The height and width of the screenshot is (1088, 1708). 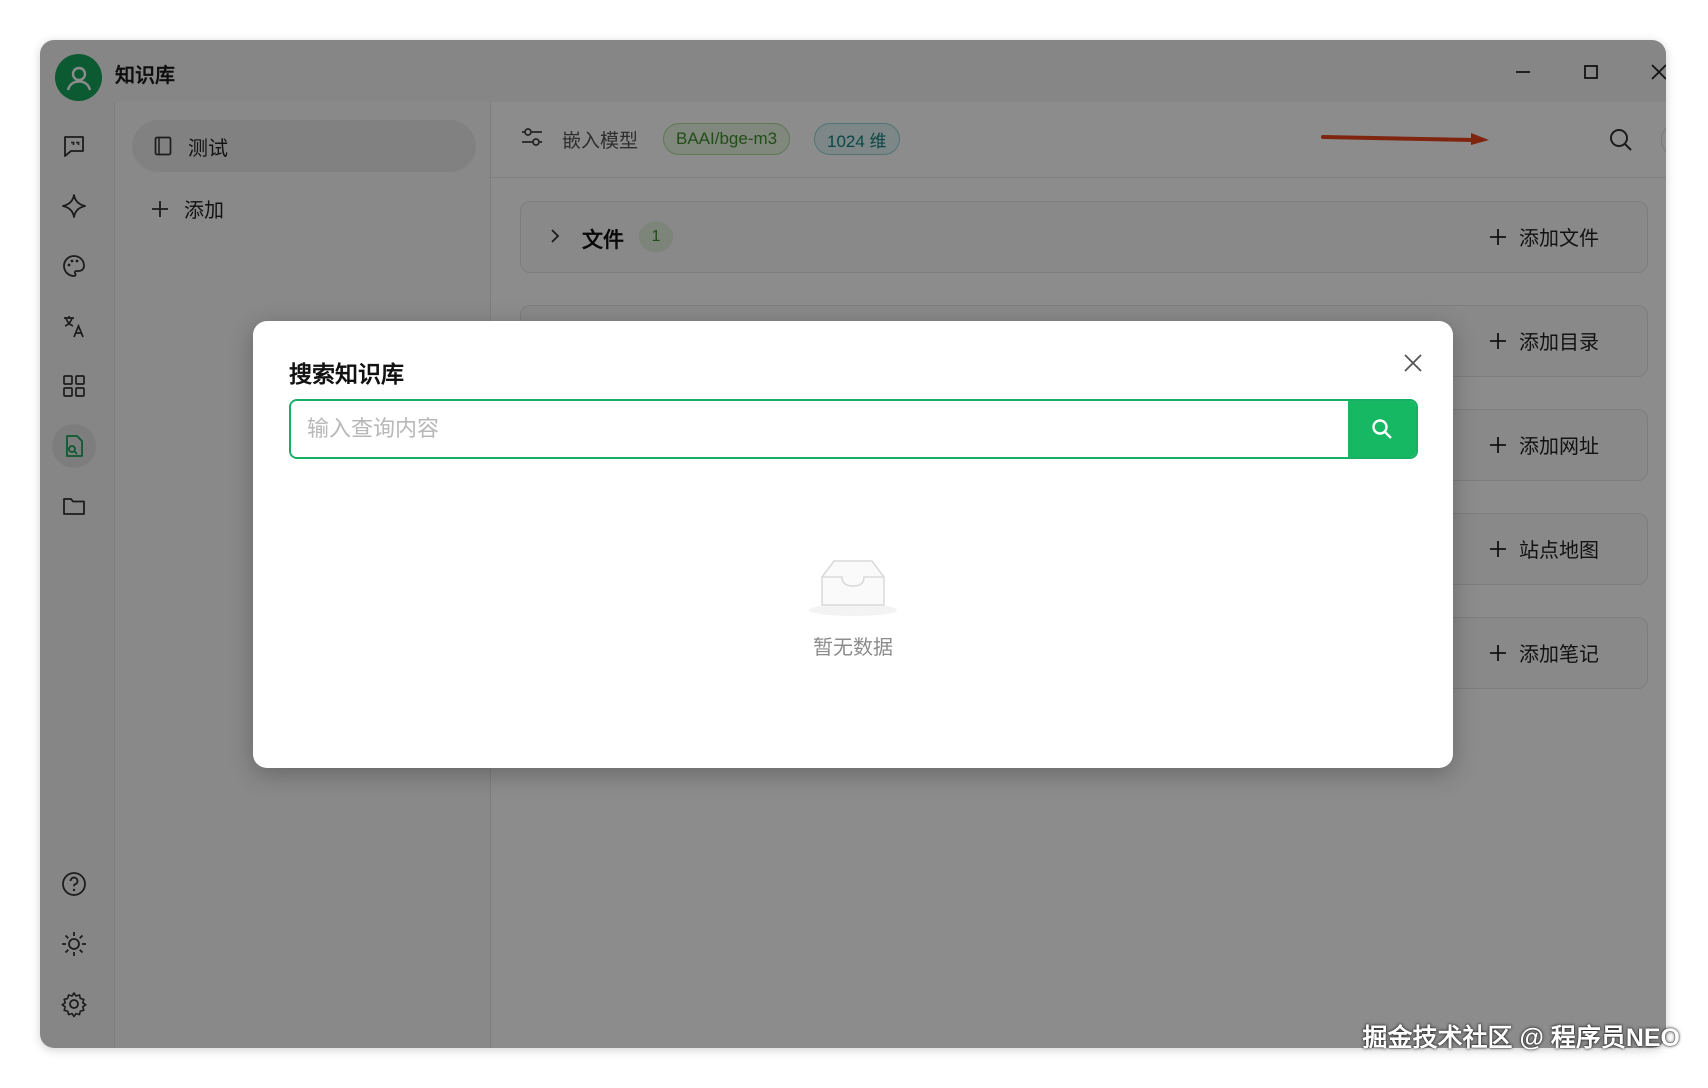 What do you see at coordinates (819, 429) in the screenshot?
I see `search-input` at bounding box center [819, 429].